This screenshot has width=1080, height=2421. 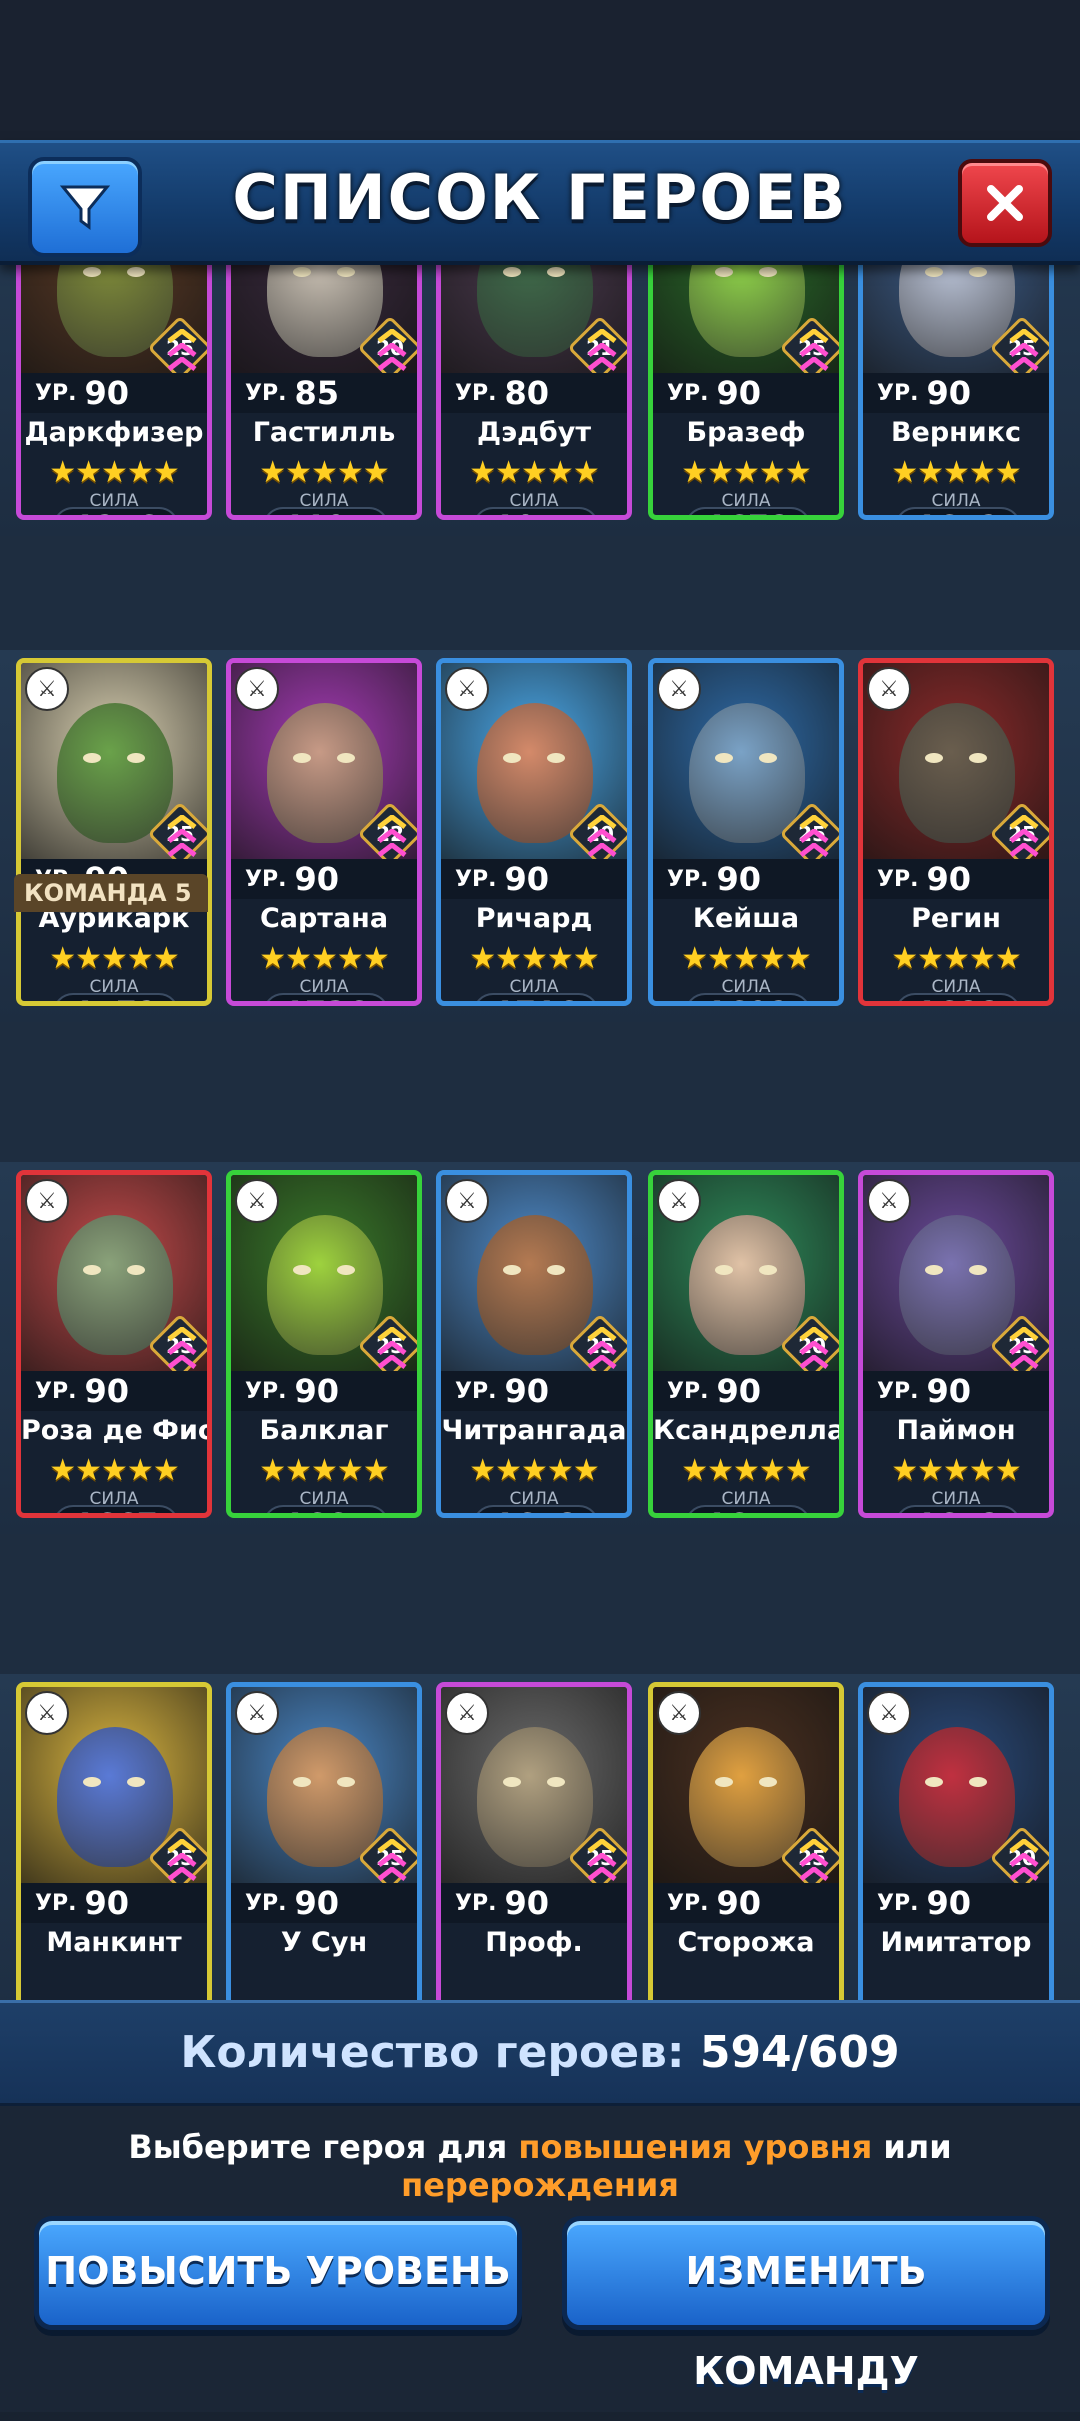 What do you see at coordinates (111, 893) in the screenshot?
I see `team-label: КОМАНДА 5` at bounding box center [111, 893].